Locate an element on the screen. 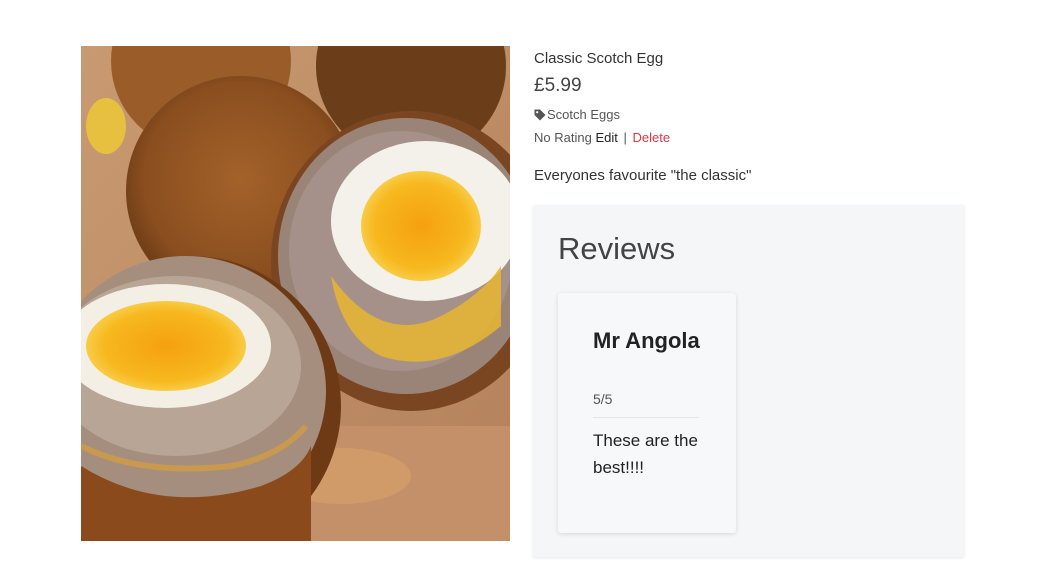  product-price: £5.99 is located at coordinates (558, 85).